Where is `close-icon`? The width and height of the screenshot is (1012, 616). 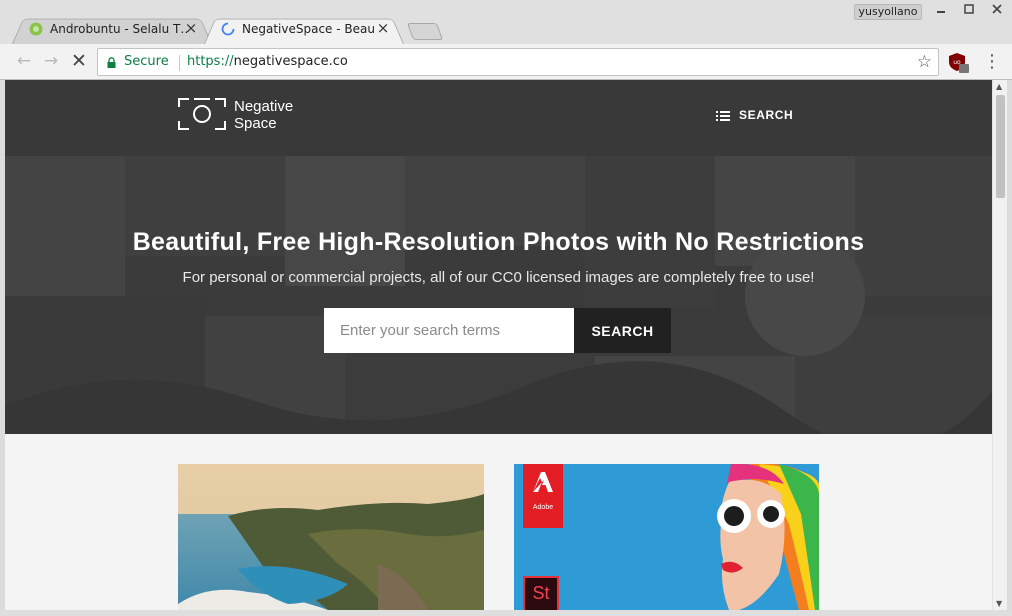 close-icon is located at coordinates (997, 11).